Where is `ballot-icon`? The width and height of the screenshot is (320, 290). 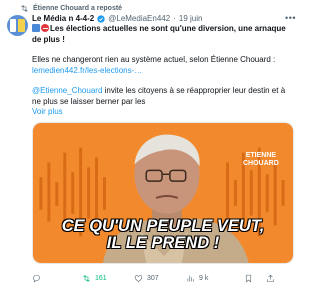
ballot-icon is located at coordinates (36, 28).